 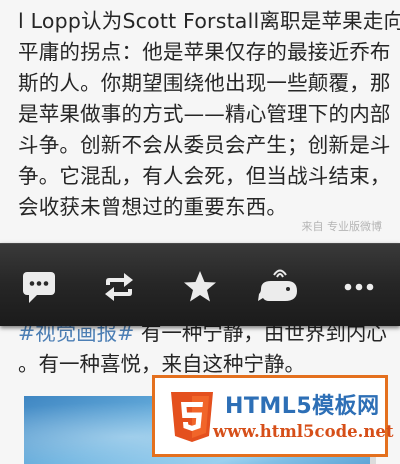 I want to click on post-text-line: 平庸的拐点：他是苹果仅存的最接近乔布, so click(x=204, y=52).